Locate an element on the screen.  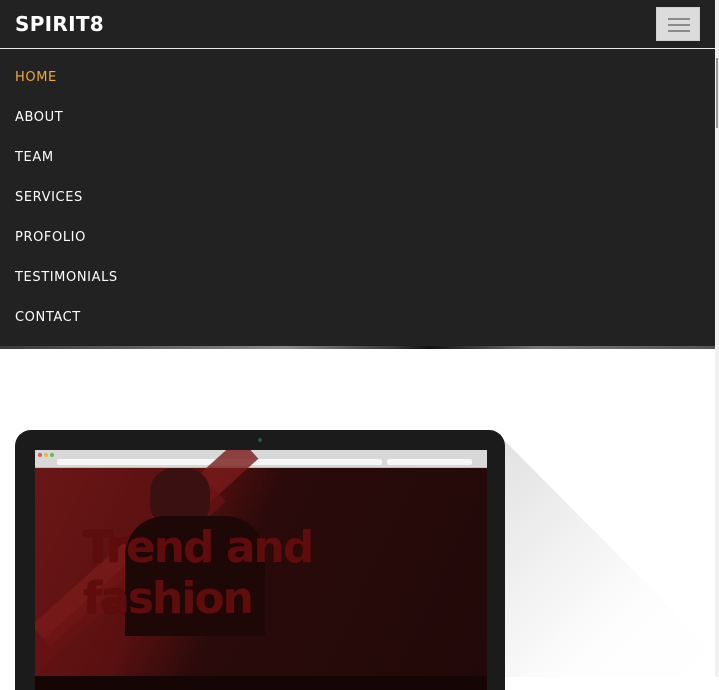
minimize-dot-icon is located at coordinates (46, 455).